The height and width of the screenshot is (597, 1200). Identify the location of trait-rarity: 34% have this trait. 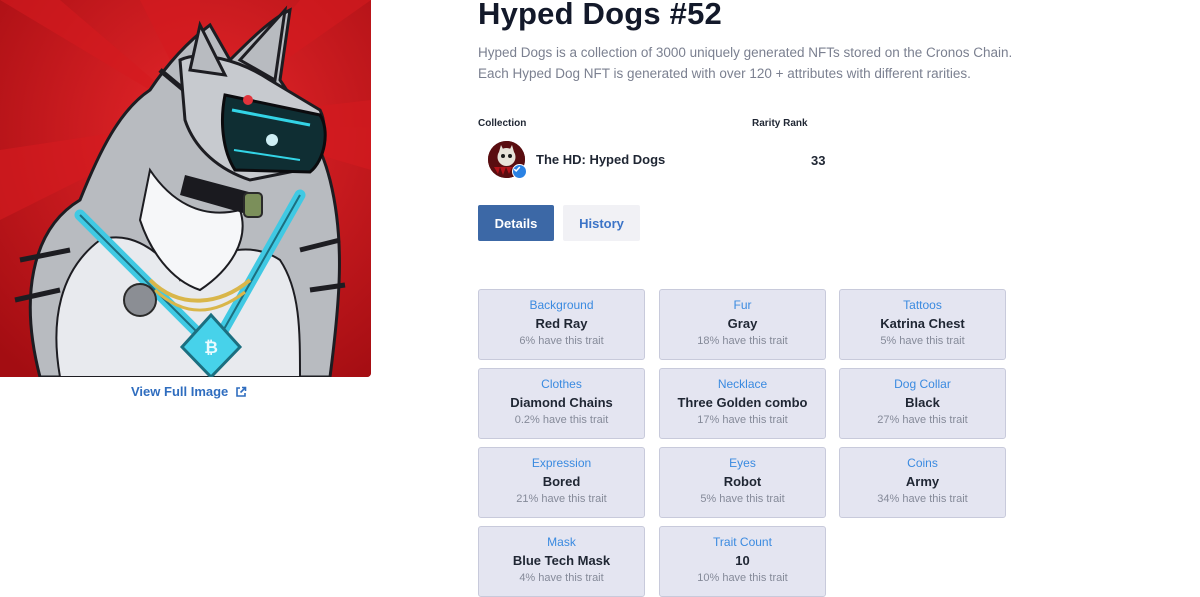
(922, 499).